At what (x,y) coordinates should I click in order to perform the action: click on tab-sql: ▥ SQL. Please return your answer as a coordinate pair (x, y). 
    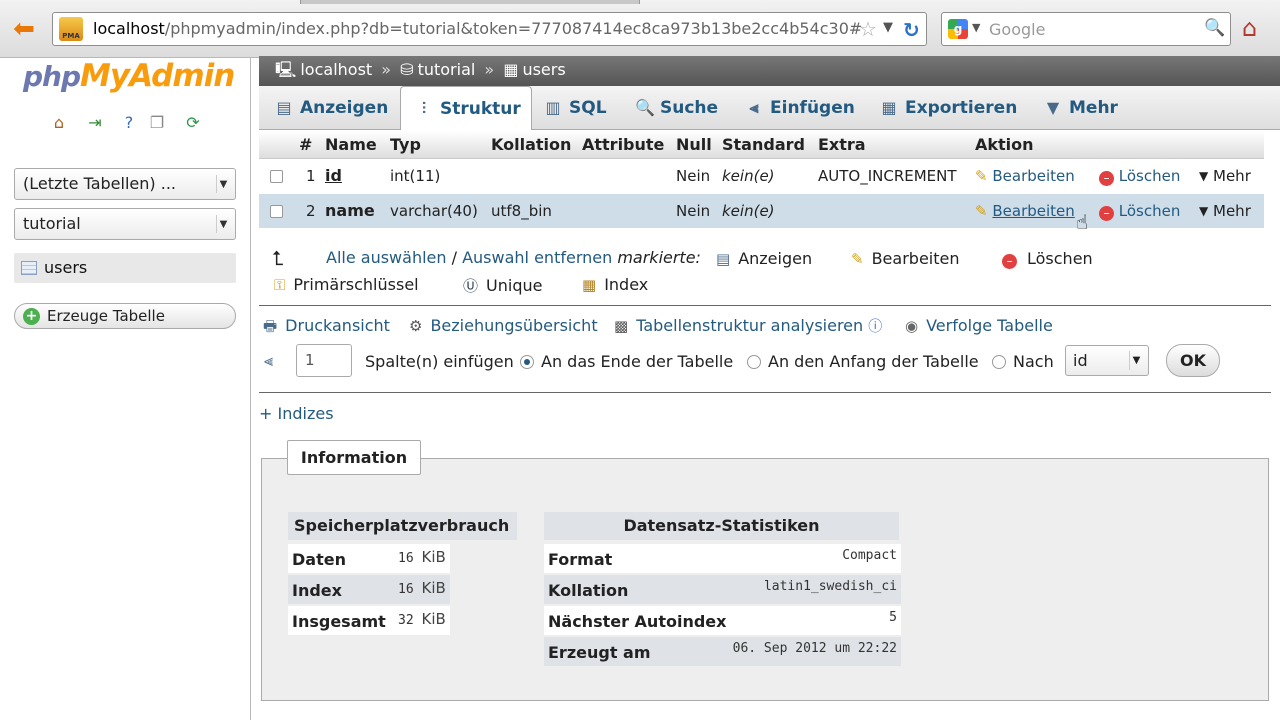
    Looking at the image, I should click on (575, 108).